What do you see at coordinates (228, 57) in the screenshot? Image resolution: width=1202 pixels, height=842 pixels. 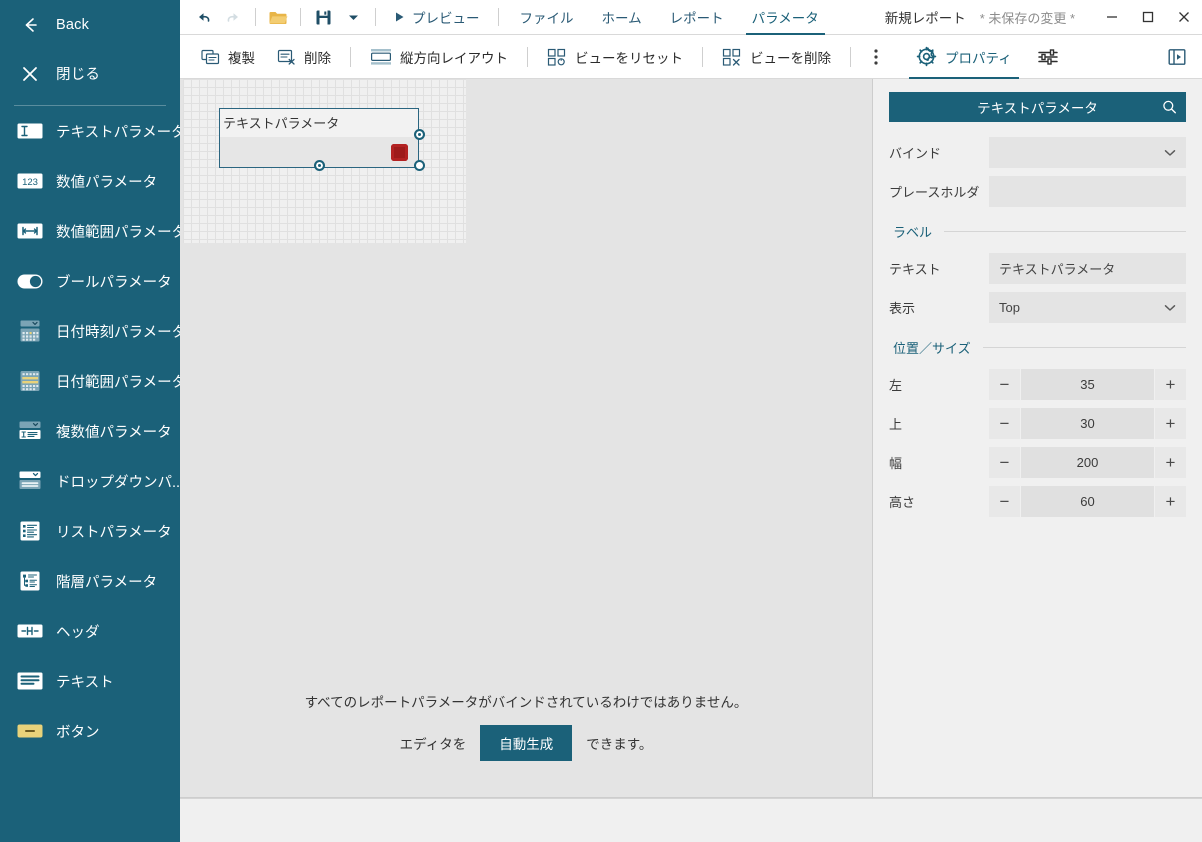 I see `duplicate-button: 複製` at bounding box center [228, 57].